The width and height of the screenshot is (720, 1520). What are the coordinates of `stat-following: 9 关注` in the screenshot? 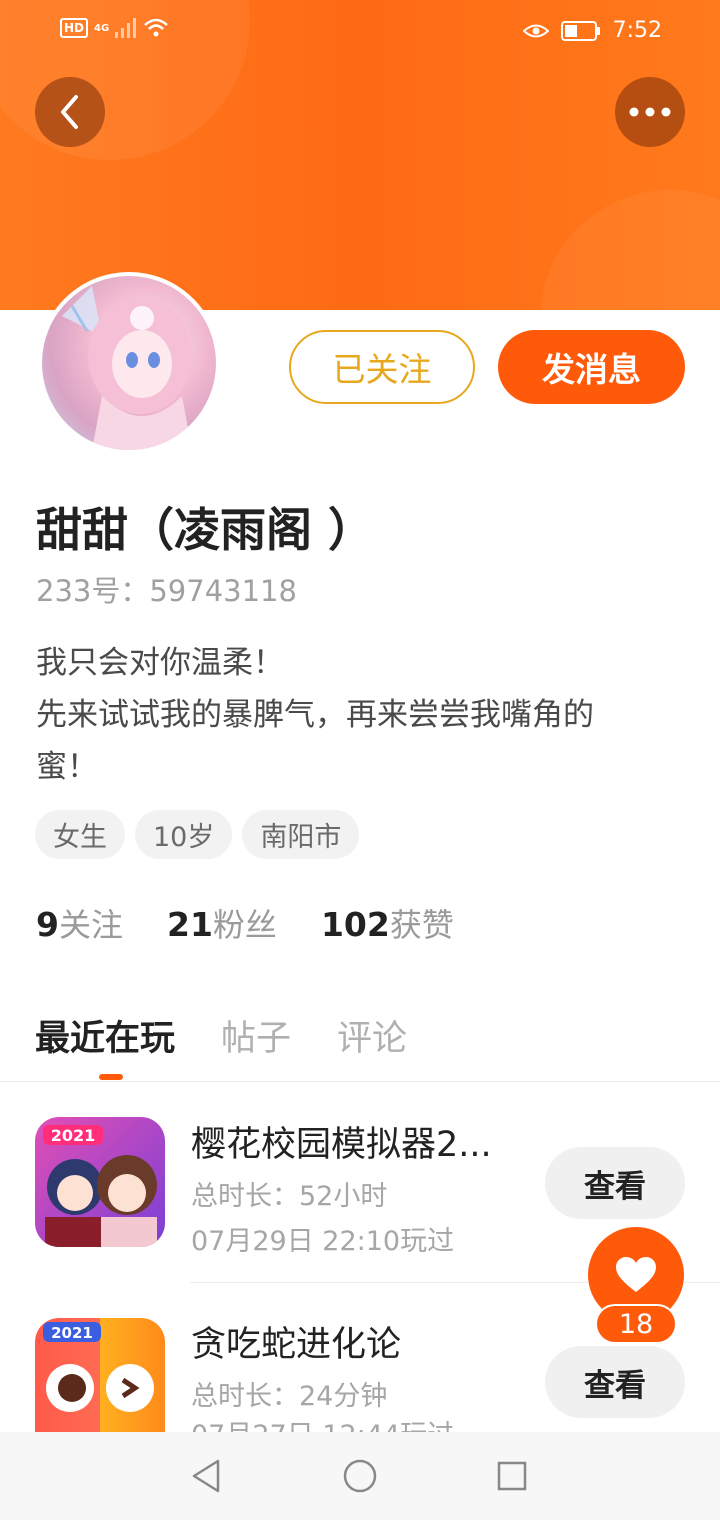 It's located at (79, 923).